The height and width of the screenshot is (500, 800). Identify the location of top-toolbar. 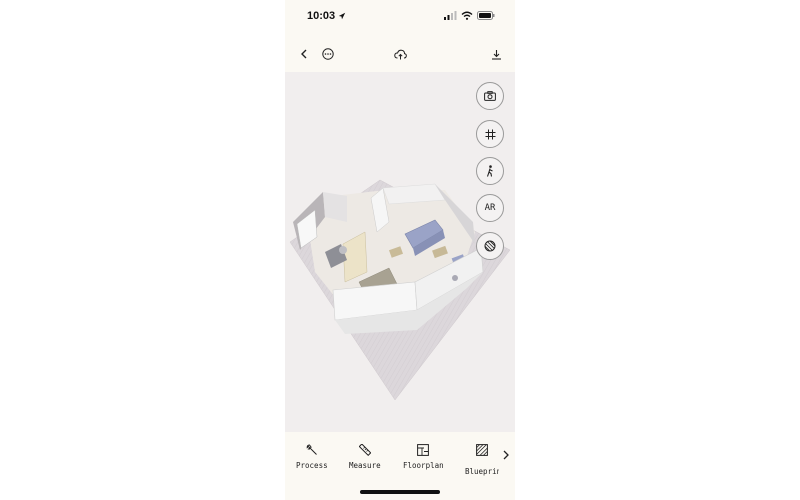
(400, 54).